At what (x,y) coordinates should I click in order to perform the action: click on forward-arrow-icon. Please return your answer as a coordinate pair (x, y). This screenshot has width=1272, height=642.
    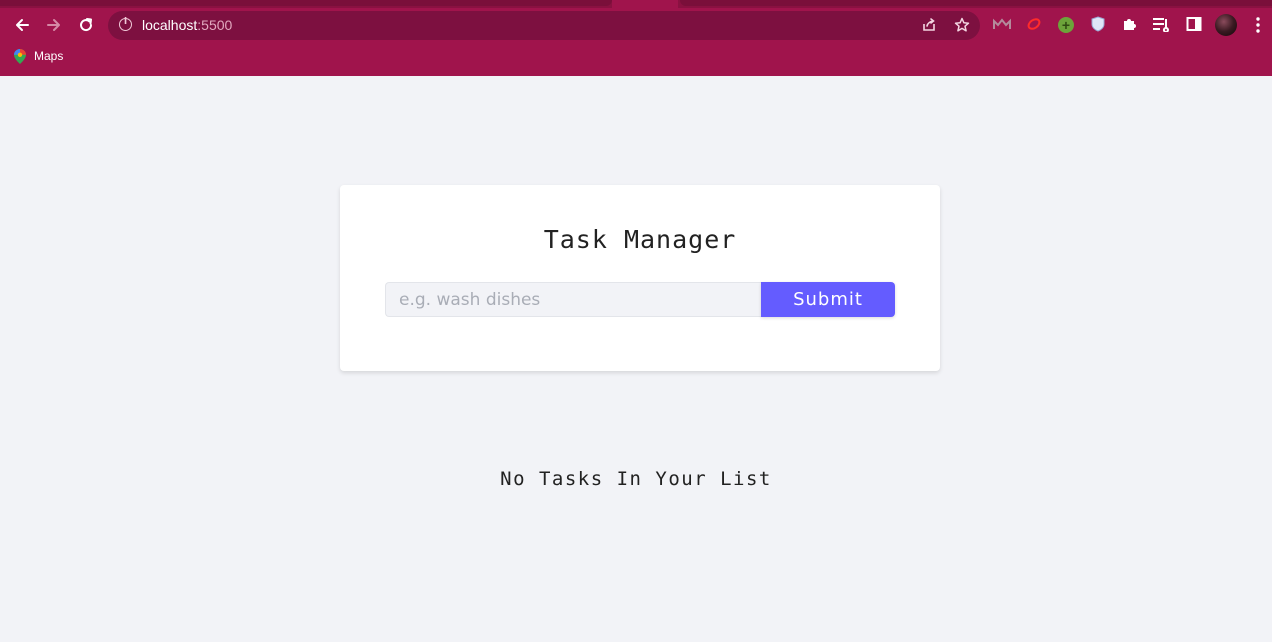
    Looking at the image, I should click on (53, 25).